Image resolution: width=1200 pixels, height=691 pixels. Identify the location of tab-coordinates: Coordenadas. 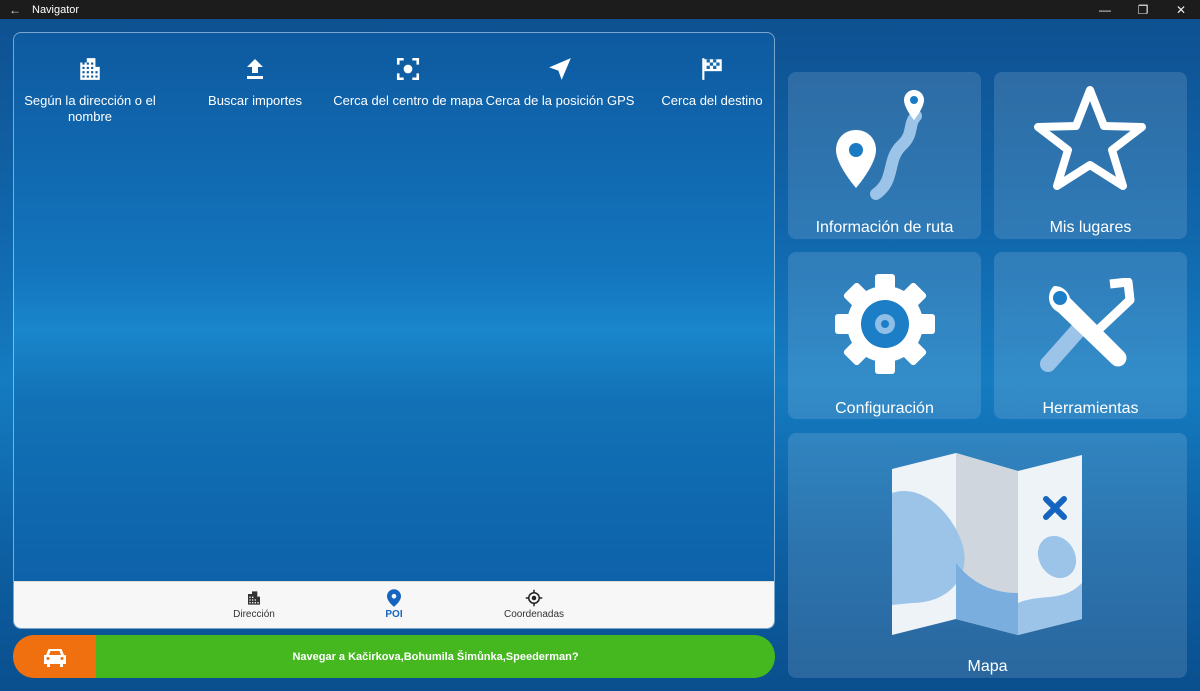
(534, 604).